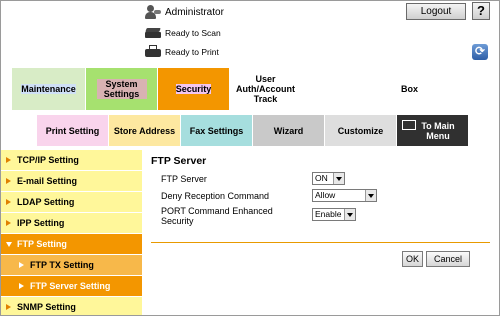  I want to click on subtab-to-main-menu: To Main Menu, so click(433, 130).